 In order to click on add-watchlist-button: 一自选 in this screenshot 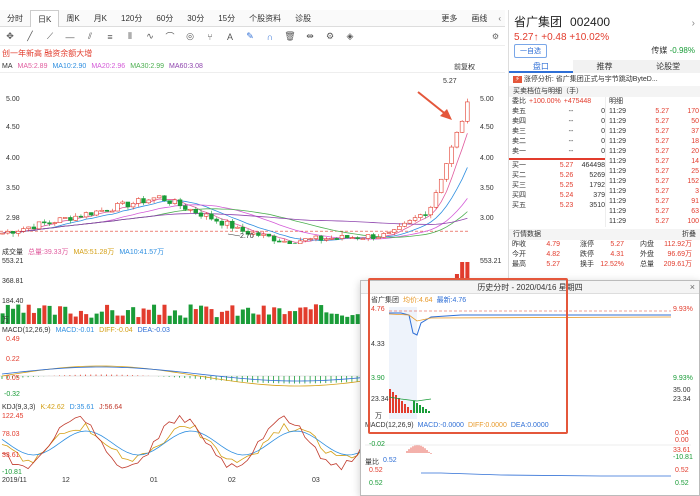, I will do `click(530, 51)`.